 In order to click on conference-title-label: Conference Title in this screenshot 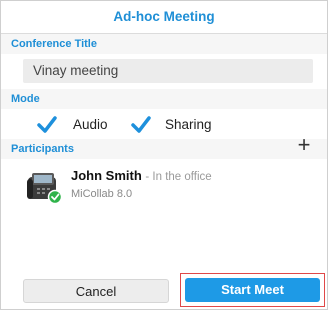, I will do `click(54, 44)`.